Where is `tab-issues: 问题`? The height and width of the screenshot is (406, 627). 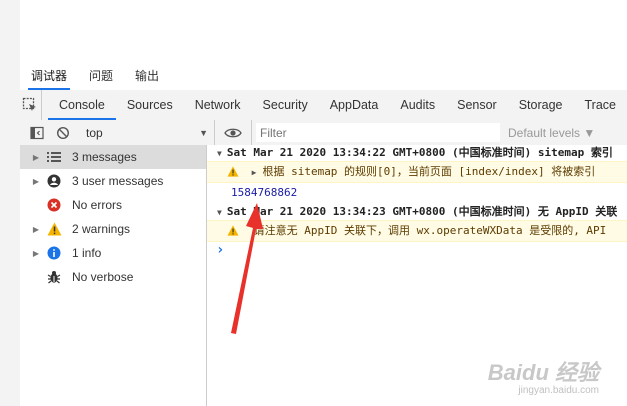 tab-issues: 问题 is located at coordinates (101, 78).